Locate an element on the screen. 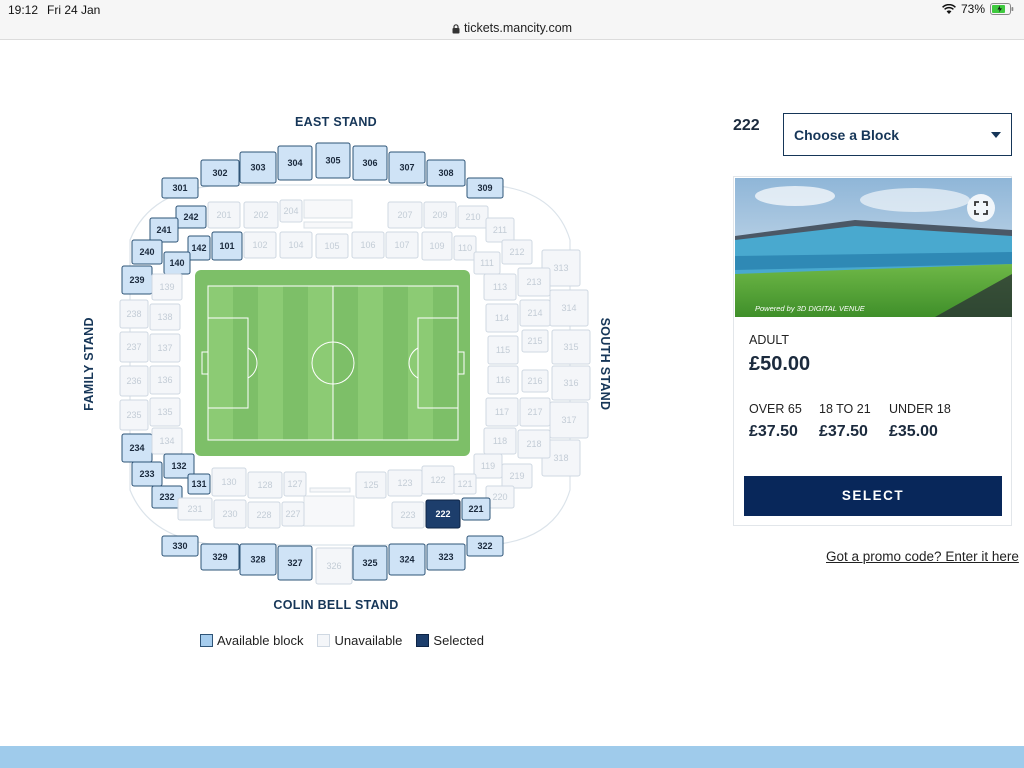 The width and height of the screenshot is (1024, 768). block-label: 122 is located at coordinates (437, 480).